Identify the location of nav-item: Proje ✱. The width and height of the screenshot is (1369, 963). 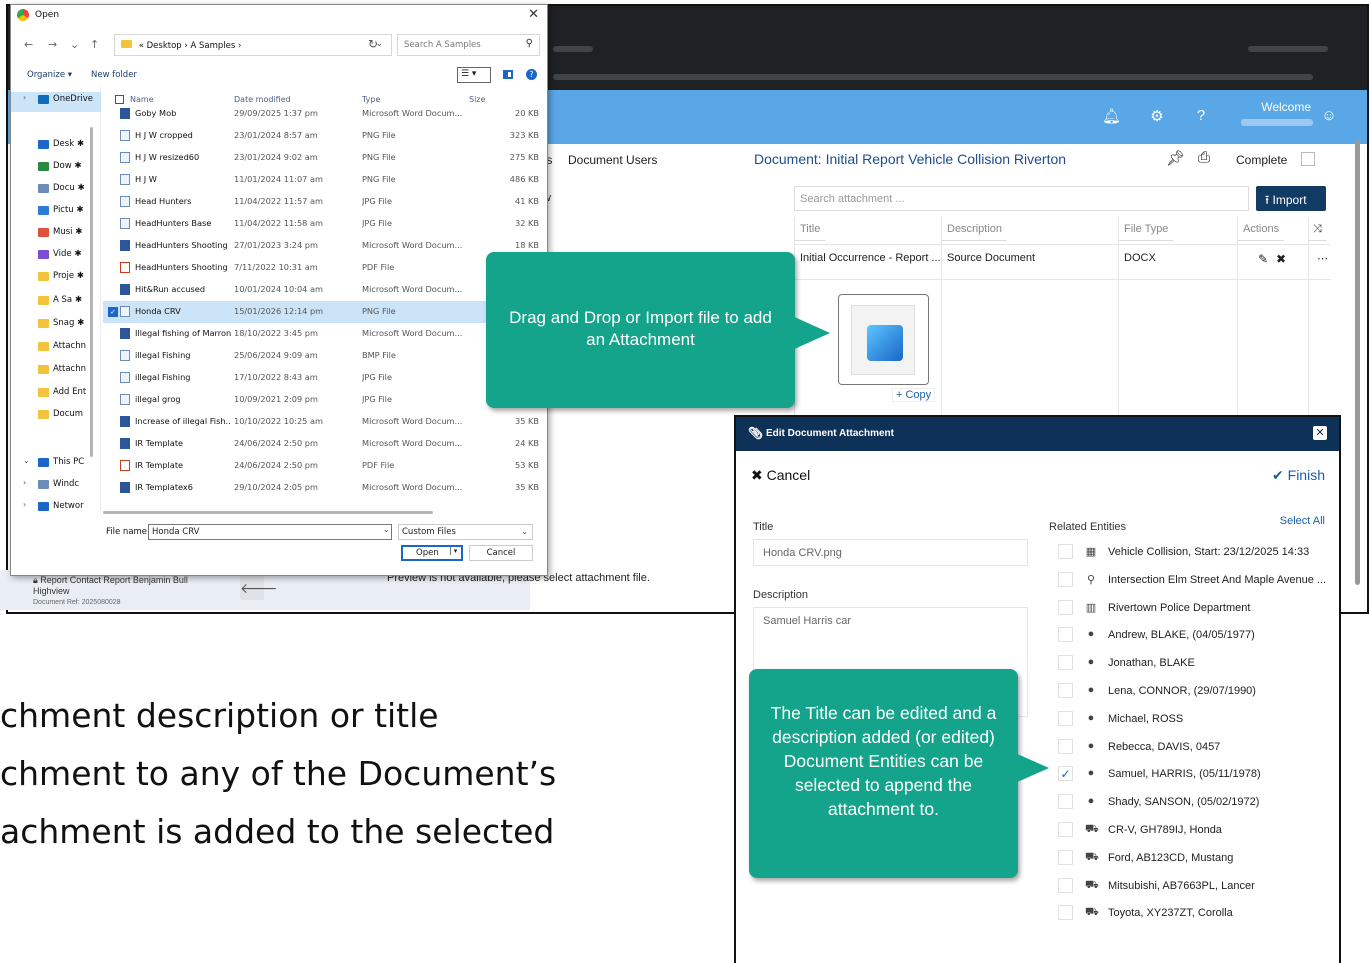
(56, 279).